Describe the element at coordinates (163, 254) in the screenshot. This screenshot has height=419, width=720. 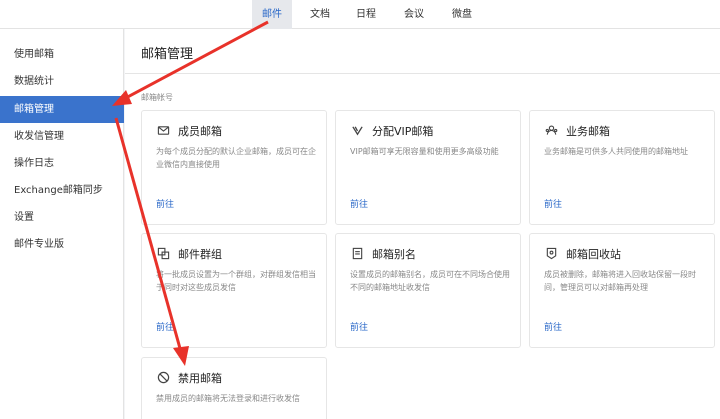
I see `mail-group-icon` at that location.